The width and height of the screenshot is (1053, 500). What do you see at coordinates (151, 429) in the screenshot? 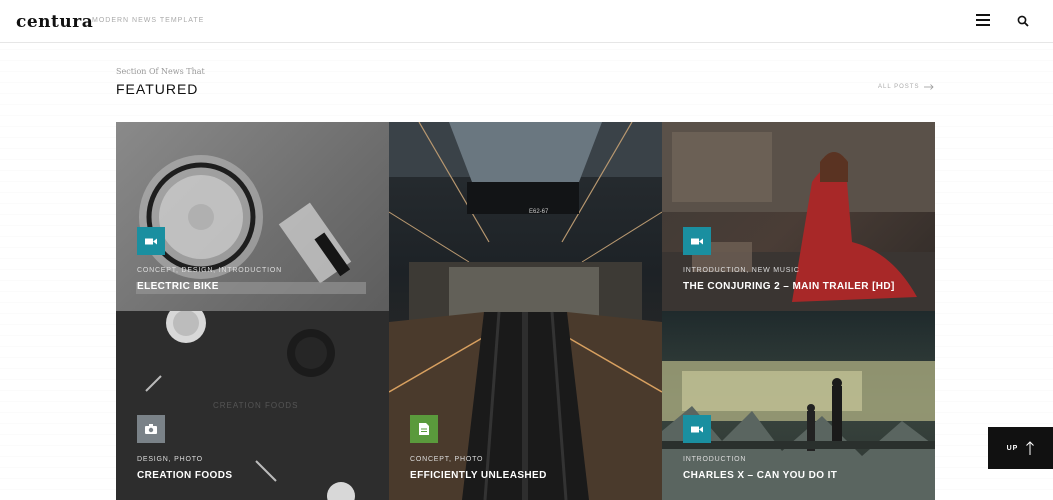
I see `badge-camera-icon` at bounding box center [151, 429].